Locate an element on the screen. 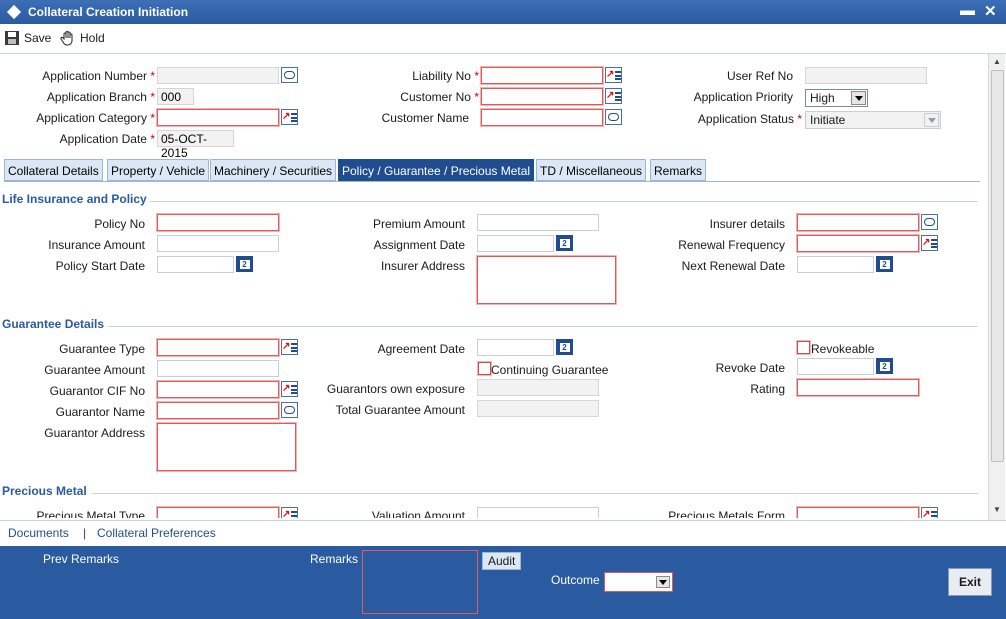  liability-no-field is located at coordinates (542, 75).